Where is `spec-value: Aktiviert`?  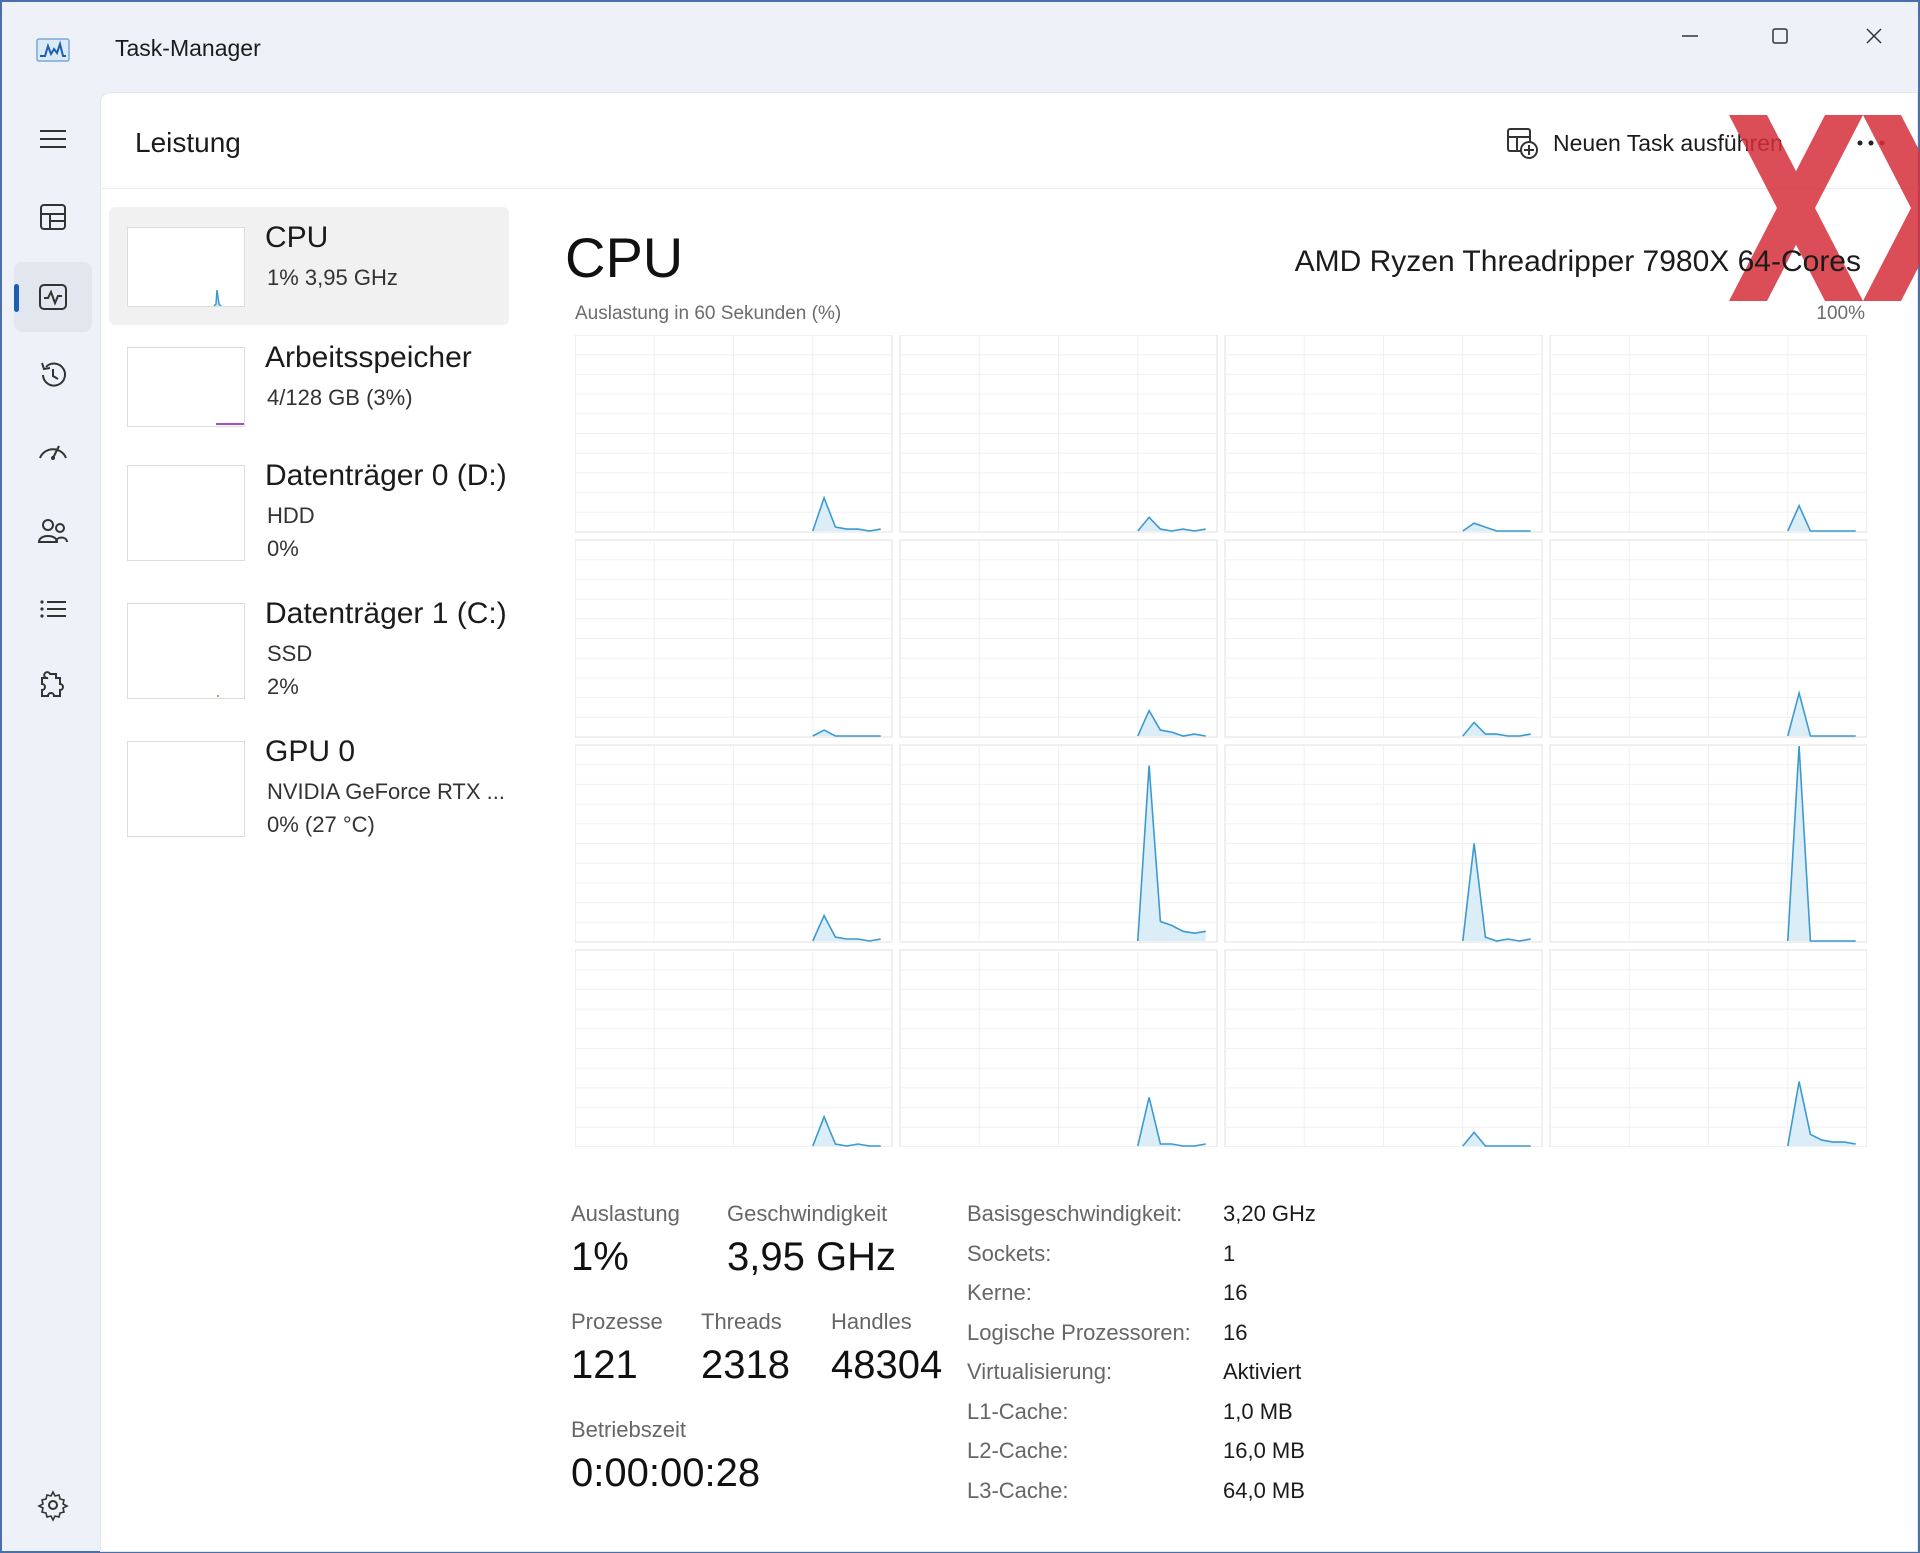 spec-value: Aktiviert is located at coordinates (1262, 1371).